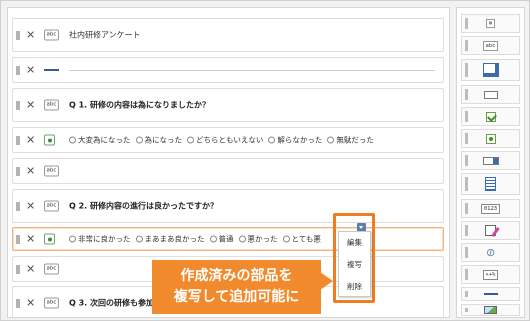  I want to click on form-row-question-2: ✕ abc Q 2. 研修内容の進行は良かったですか？, so click(228, 206).